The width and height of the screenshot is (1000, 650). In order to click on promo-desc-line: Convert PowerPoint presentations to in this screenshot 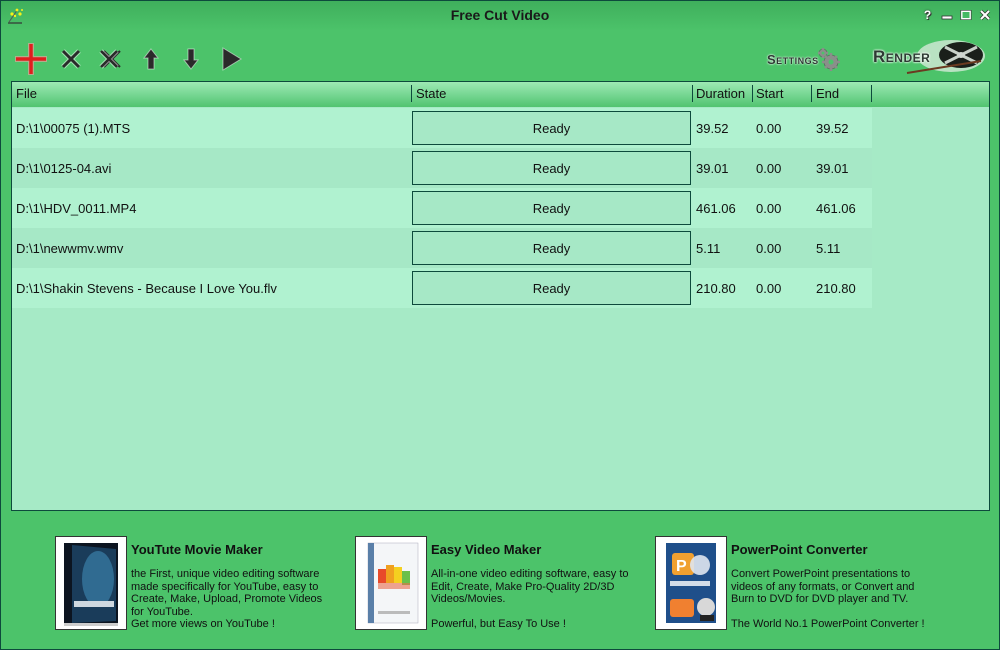, I will do `click(821, 574)`.